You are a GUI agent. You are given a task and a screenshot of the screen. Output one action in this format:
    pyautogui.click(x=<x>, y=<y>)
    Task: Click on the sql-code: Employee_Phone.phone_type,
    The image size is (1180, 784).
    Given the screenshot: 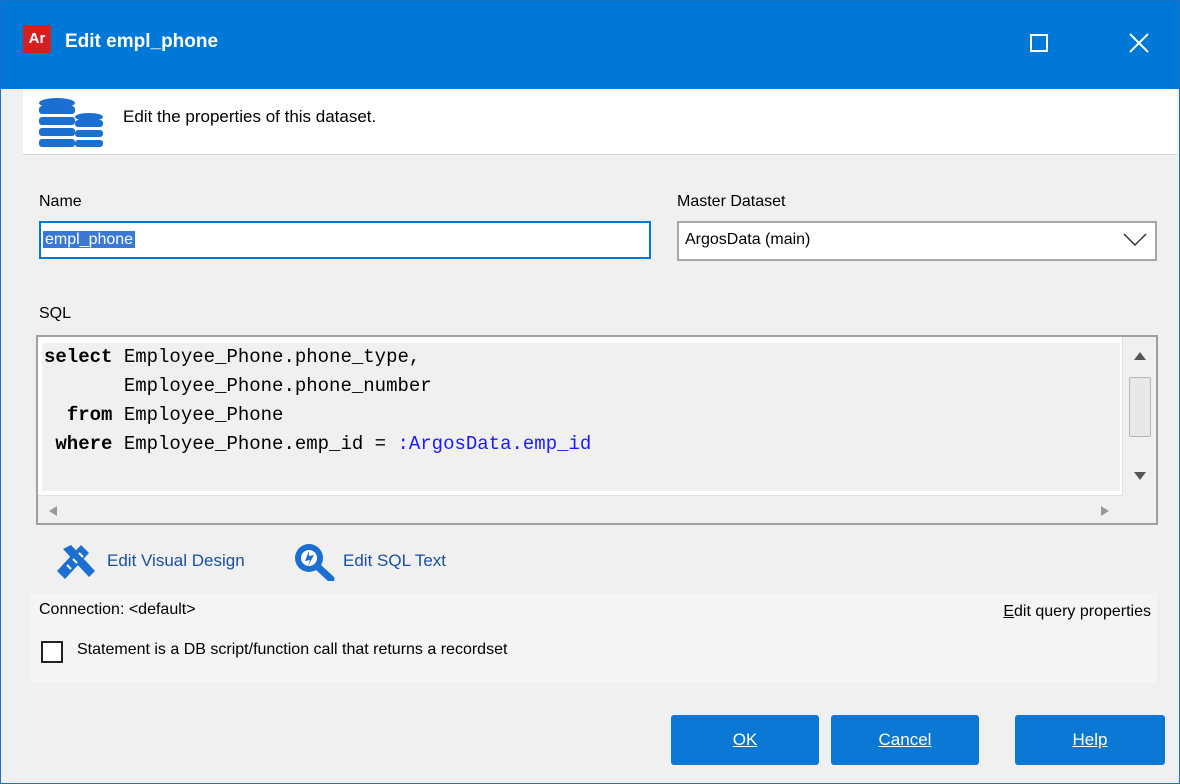 What is the action you would take?
    pyautogui.click(x=266, y=357)
    